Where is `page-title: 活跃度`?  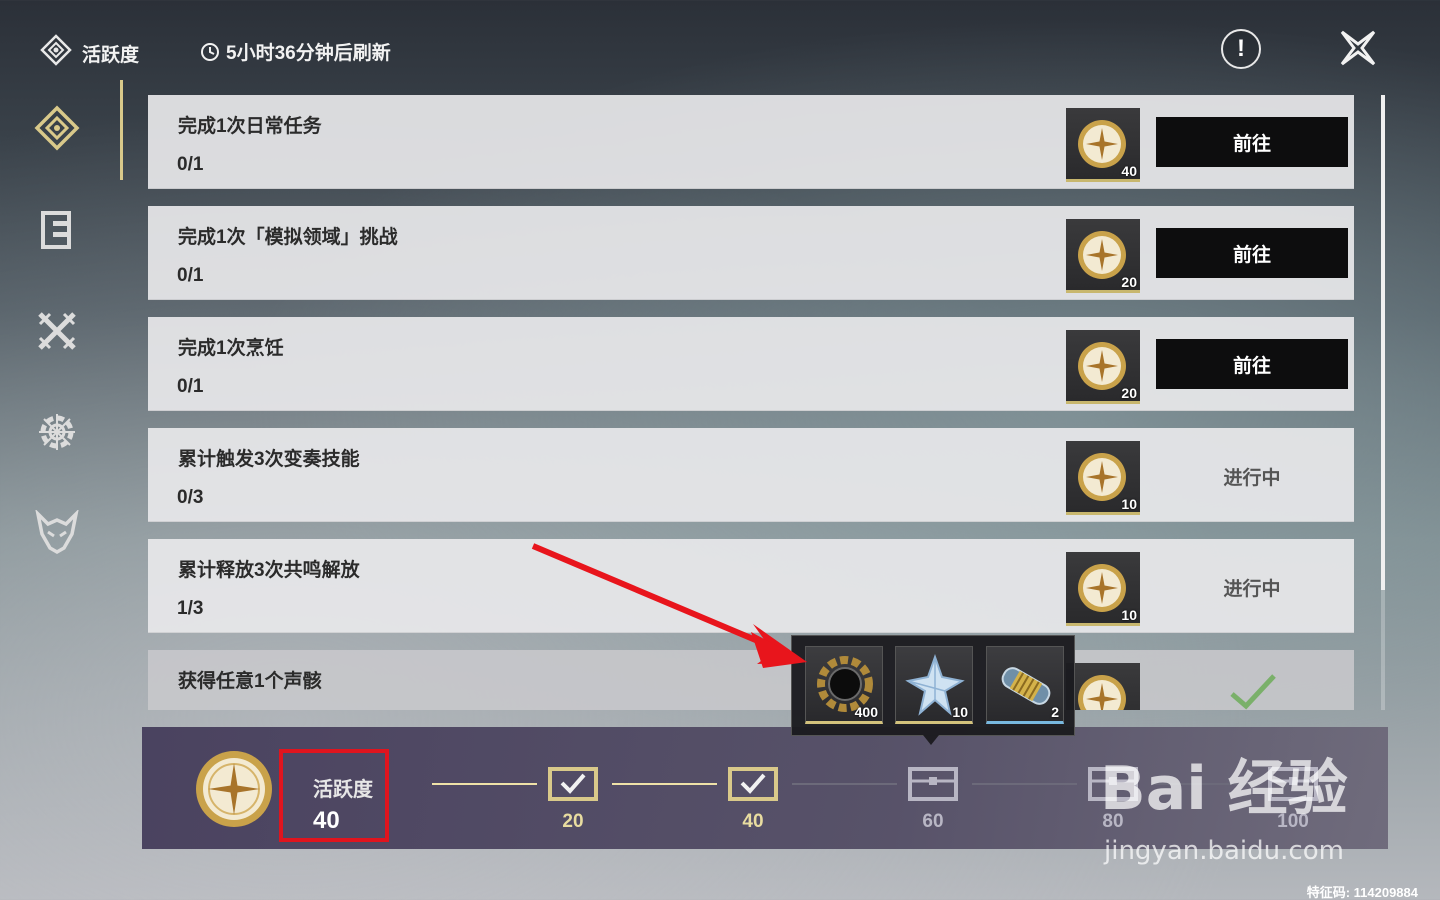
page-title: 活跃度 is located at coordinates (111, 55).